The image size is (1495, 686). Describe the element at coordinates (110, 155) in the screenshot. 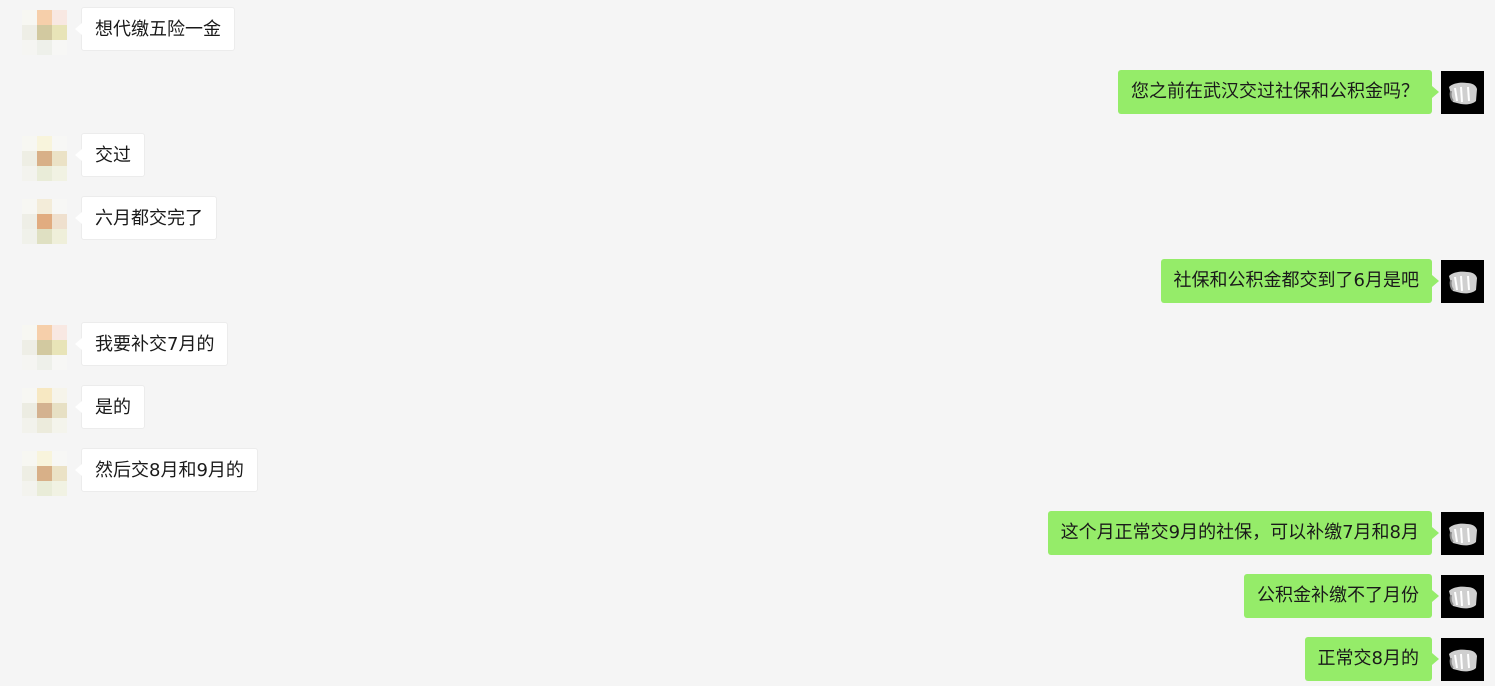

I see `message-bubble: 交过` at that location.